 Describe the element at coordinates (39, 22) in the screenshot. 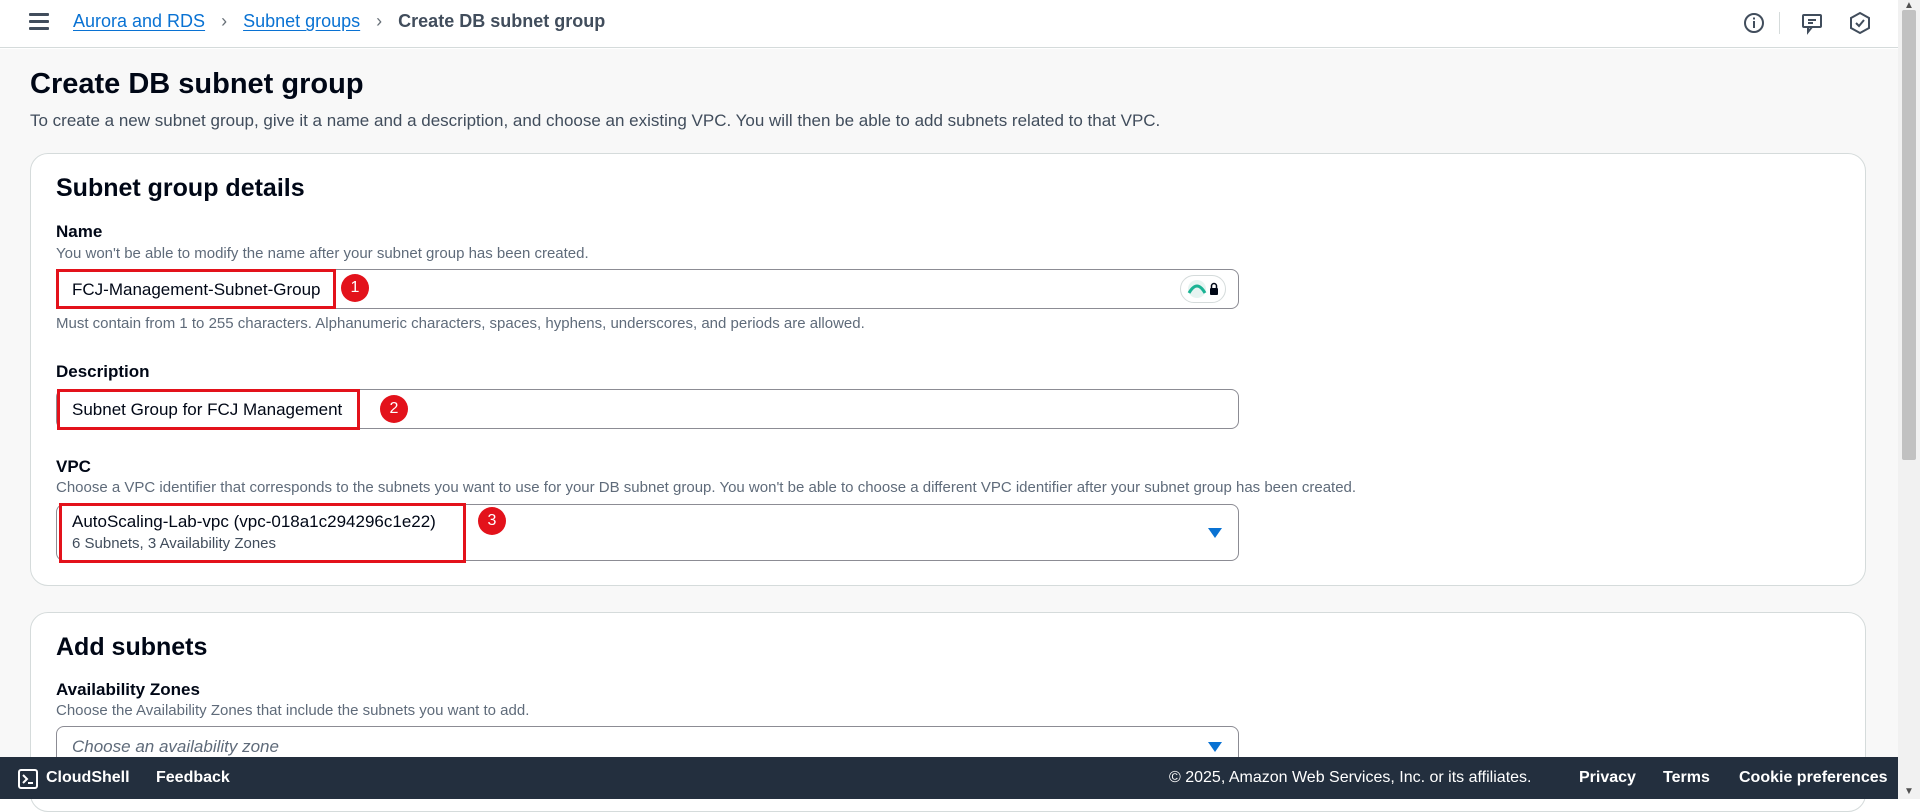

I see `menu-icon` at that location.